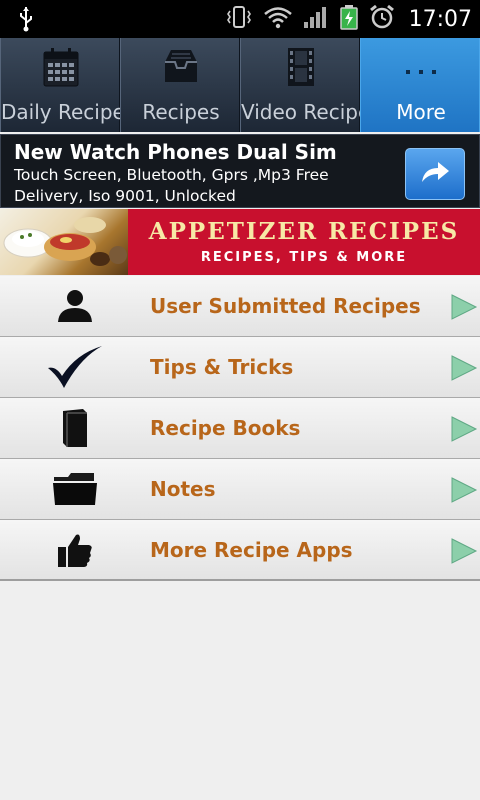  I want to click on menu-item-notes: Notes, so click(240, 489).